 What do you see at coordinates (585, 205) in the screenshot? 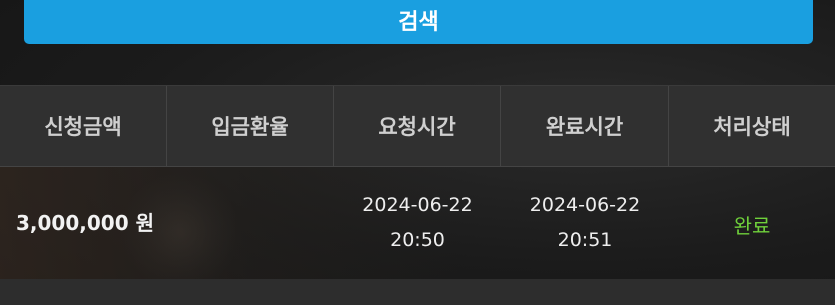
I see `complete-date: 2024-06-22` at bounding box center [585, 205].